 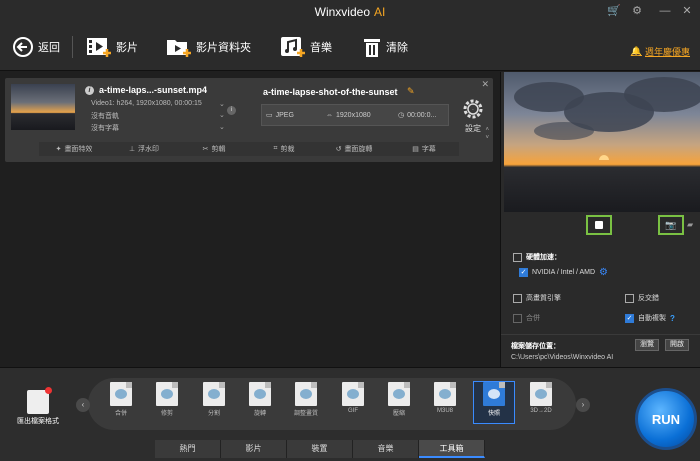 I want to click on subtitle-label: 字幕, so click(x=428, y=149).